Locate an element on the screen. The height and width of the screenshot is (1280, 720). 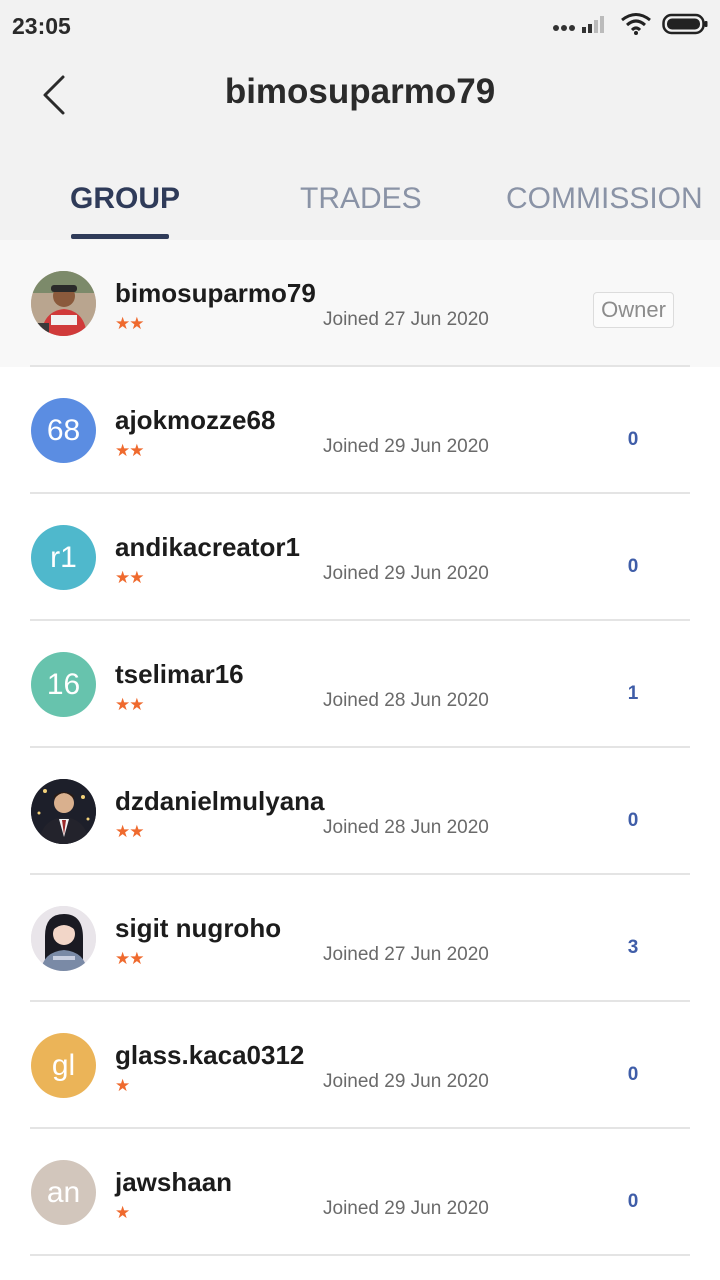
avatar: an is located at coordinates (63, 1192).